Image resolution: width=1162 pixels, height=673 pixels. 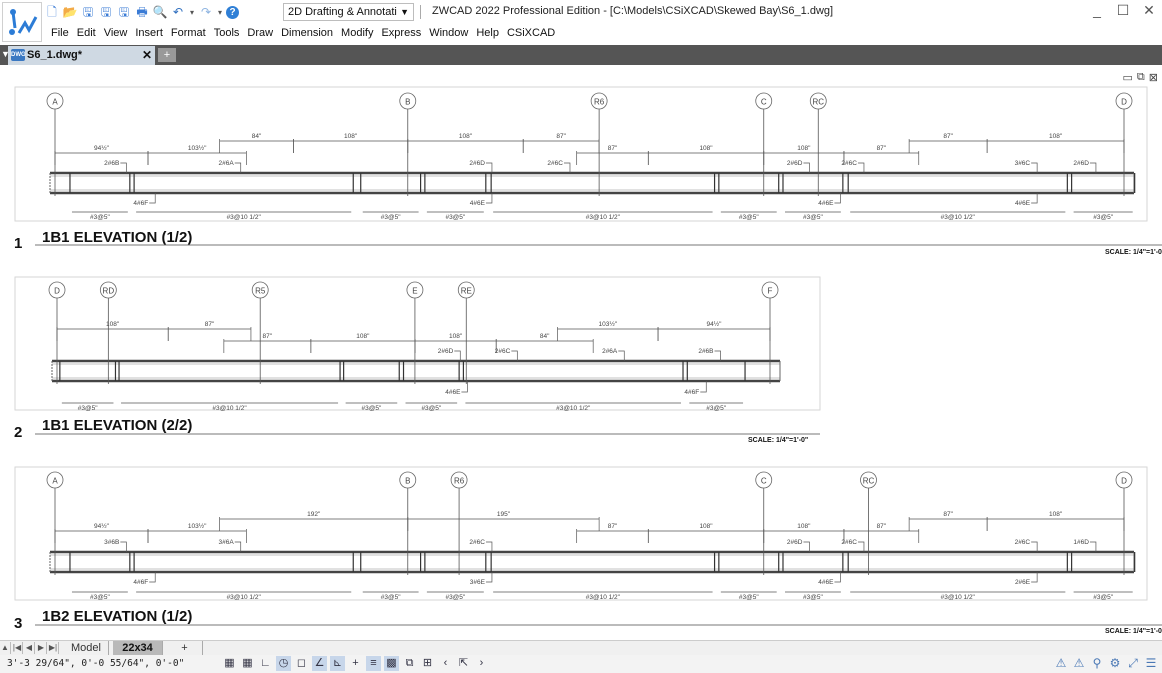 What do you see at coordinates (463, 663) in the screenshot?
I see `maximize-viewport-icon: ⇱` at bounding box center [463, 663].